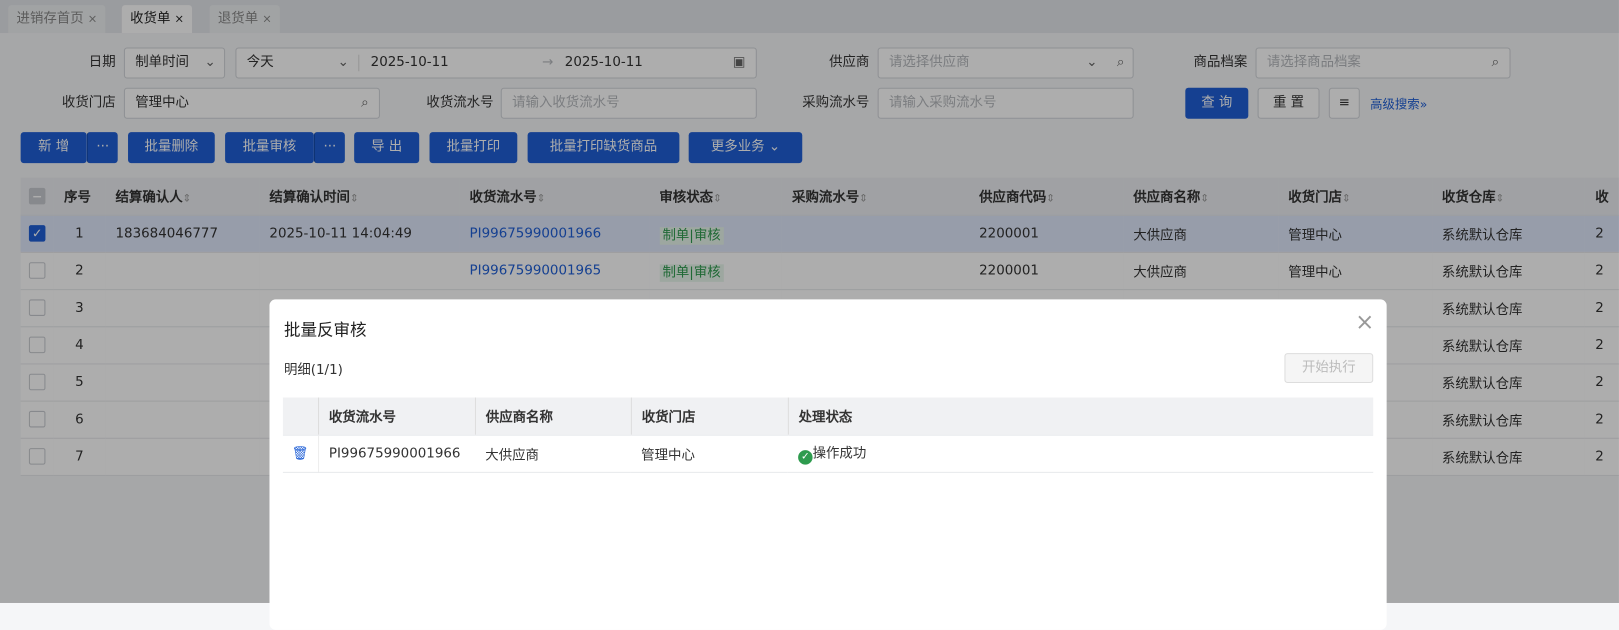 The width and height of the screenshot is (1619, 630). What do you see at coordinates (313, 370) in the screenshot?
I see `detail-count: 明细(1/1)` at bounding box center [313, 370].